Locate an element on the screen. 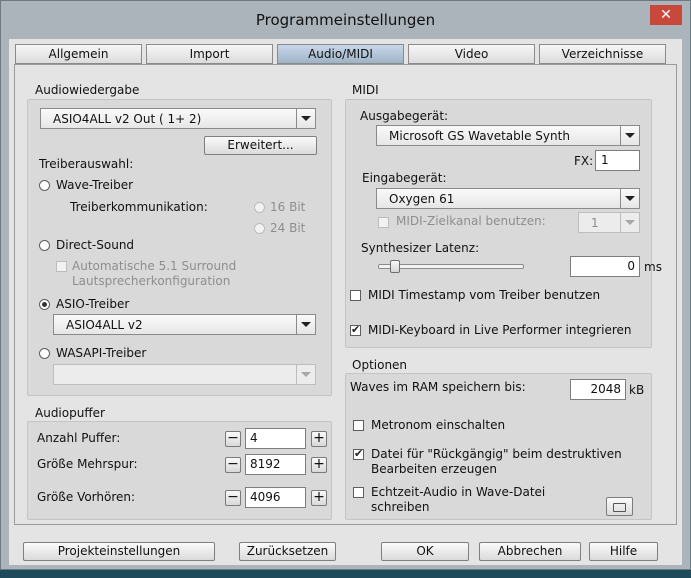 This screenshot has height=578, width=691. multitrack-size-field: 8192 is located at coordinates (275, 464).